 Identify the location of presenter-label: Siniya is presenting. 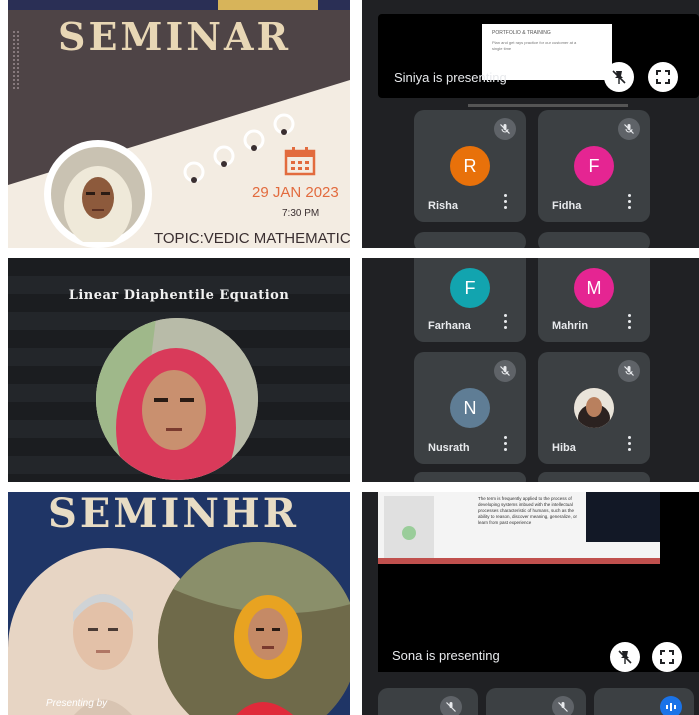
(450, 77).